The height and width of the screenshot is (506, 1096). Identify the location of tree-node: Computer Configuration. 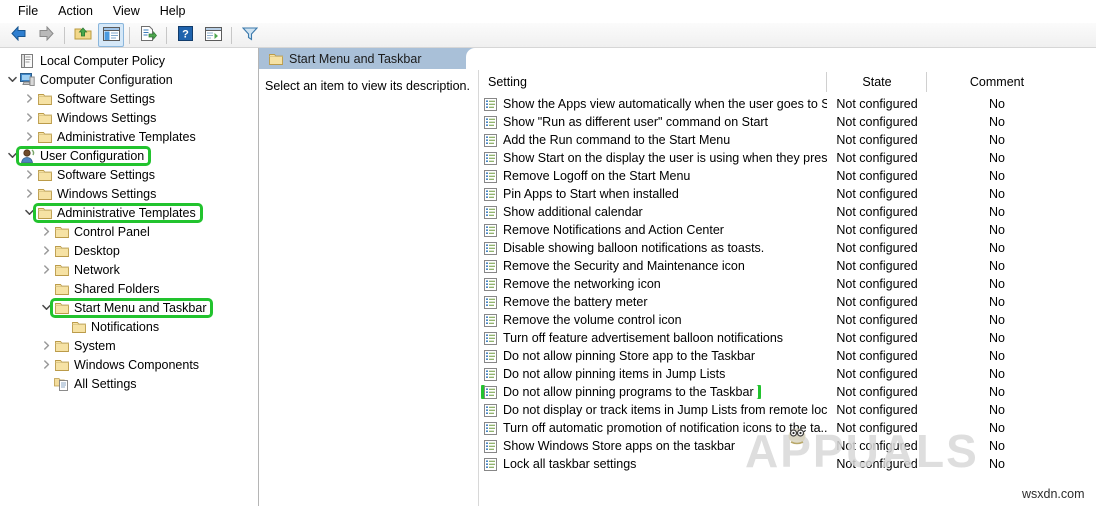
(129, 79).